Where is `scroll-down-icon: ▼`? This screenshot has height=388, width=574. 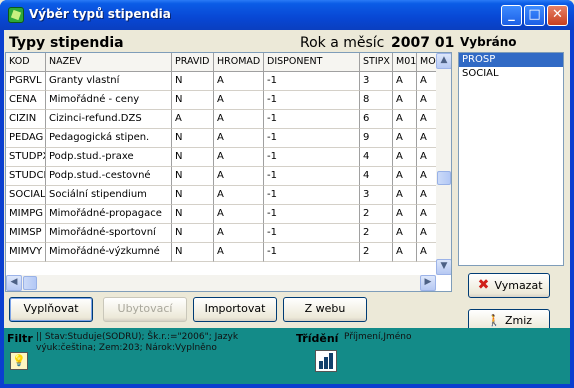 scroll-down-icon: ▼ is located at coordinates (443, 267).